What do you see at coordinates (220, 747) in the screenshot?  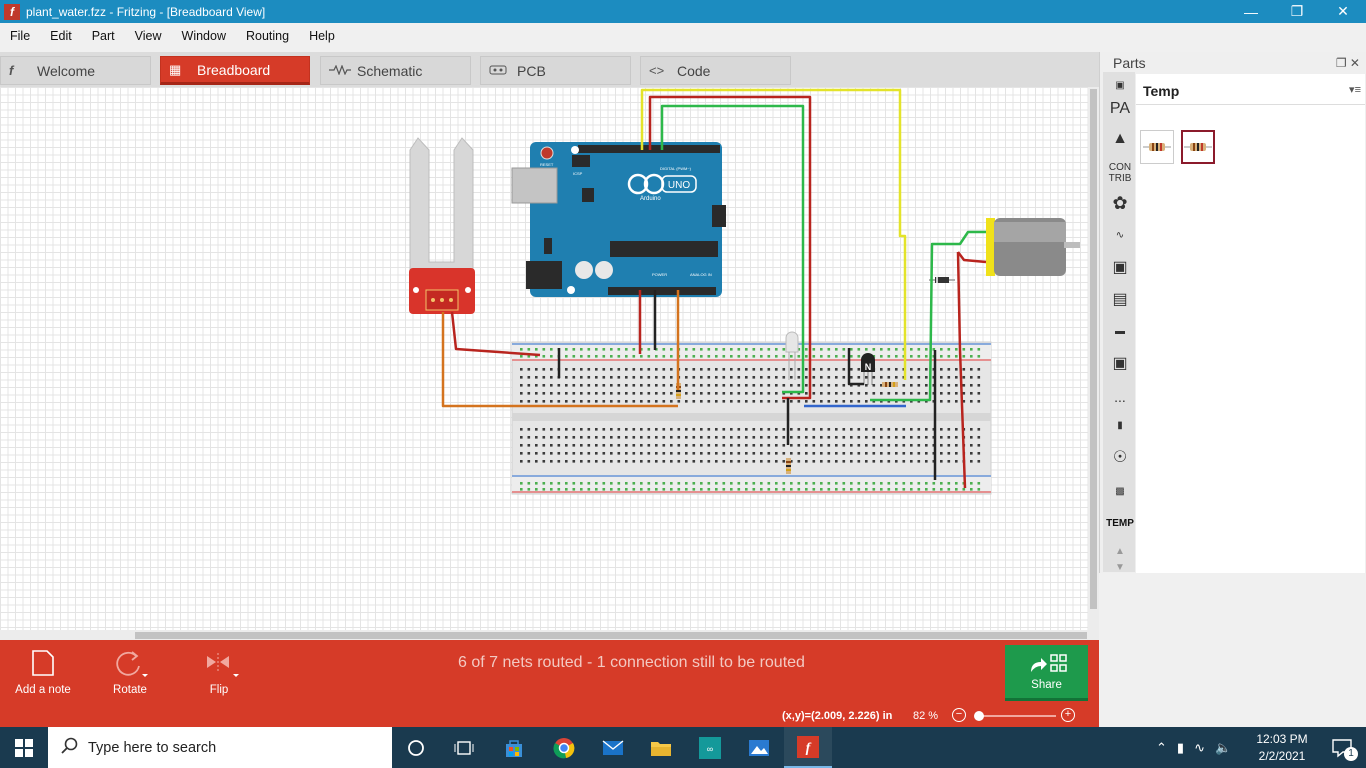 I see `taskbar-search: Type here to search` at bounding box center [220, 747].